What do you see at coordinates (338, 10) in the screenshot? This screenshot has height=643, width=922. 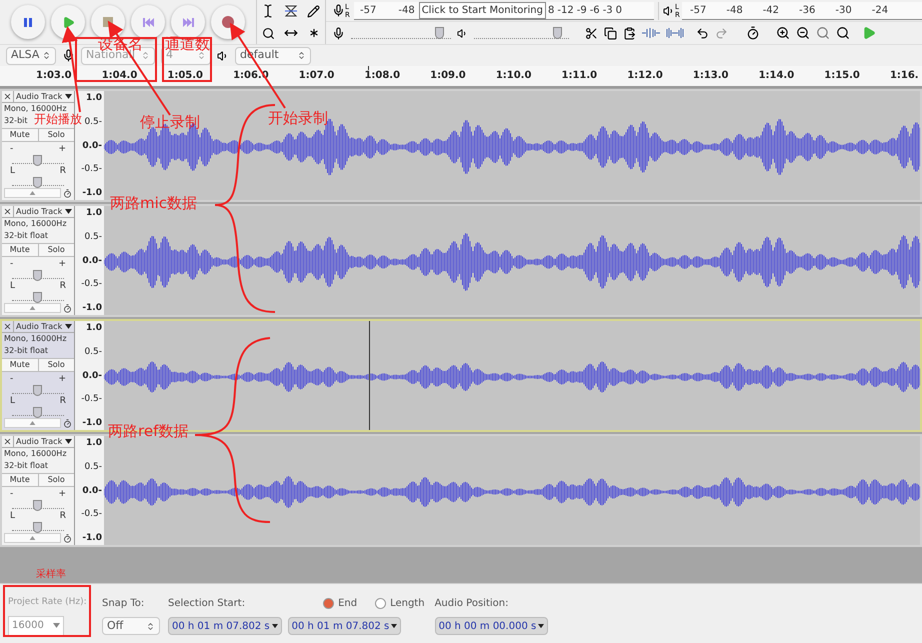 I see `microphone-icon` at bounding box center [338, 10].